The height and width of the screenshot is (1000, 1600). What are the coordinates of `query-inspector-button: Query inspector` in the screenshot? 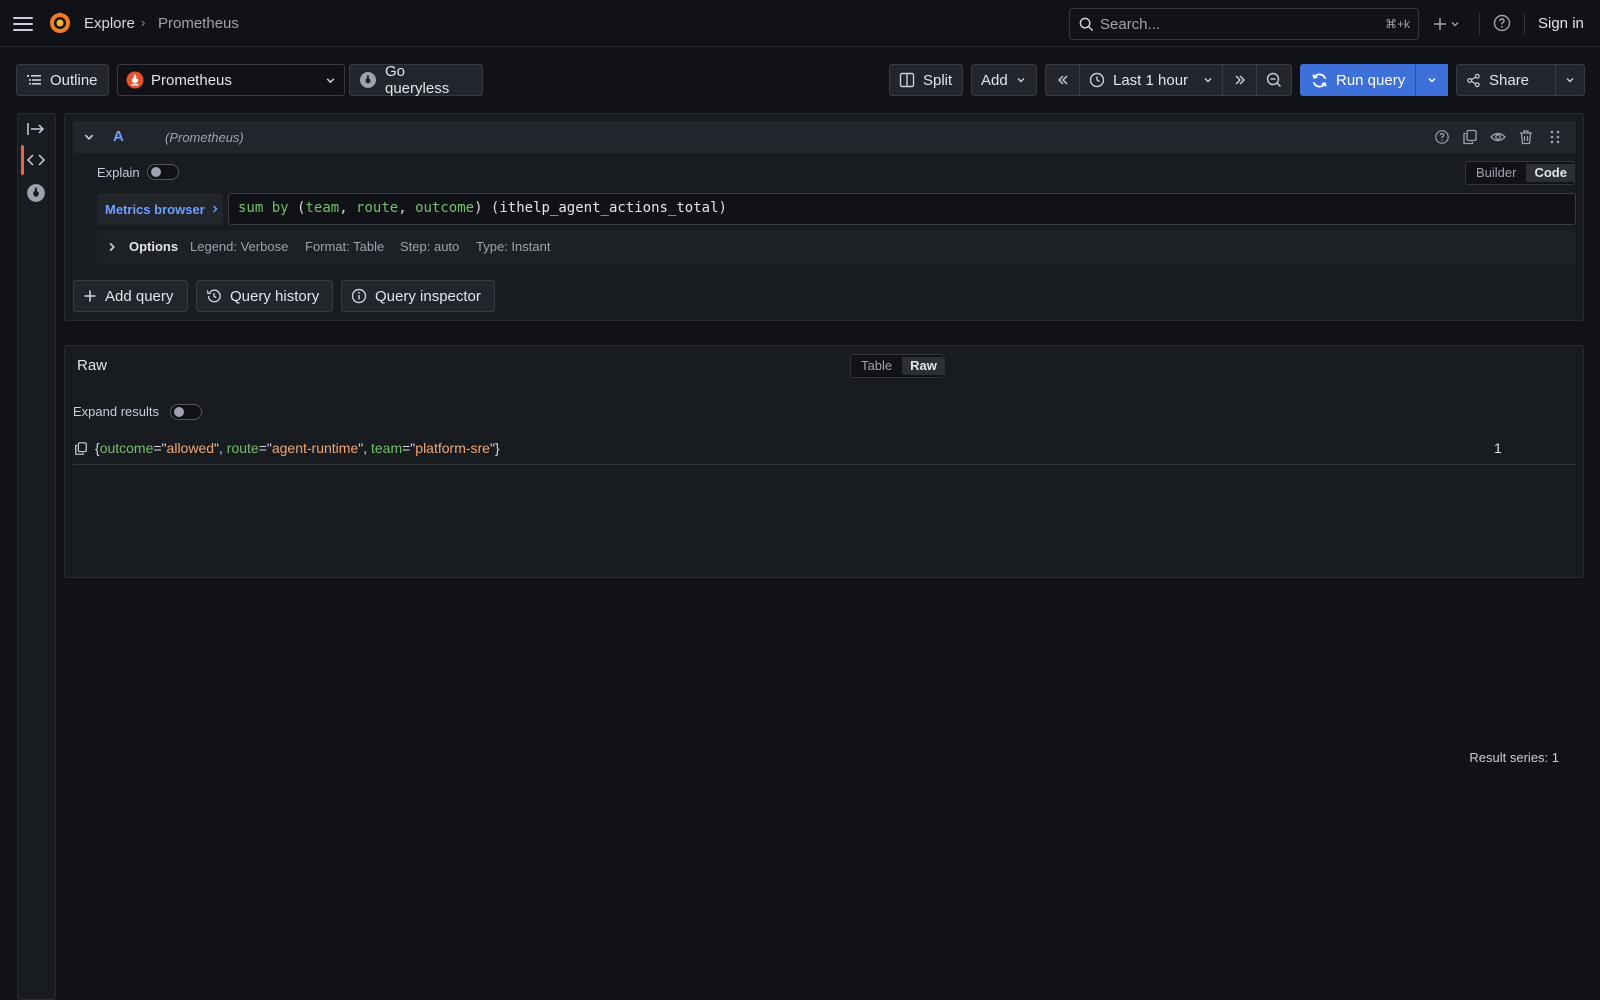 It's located at (418, 296).